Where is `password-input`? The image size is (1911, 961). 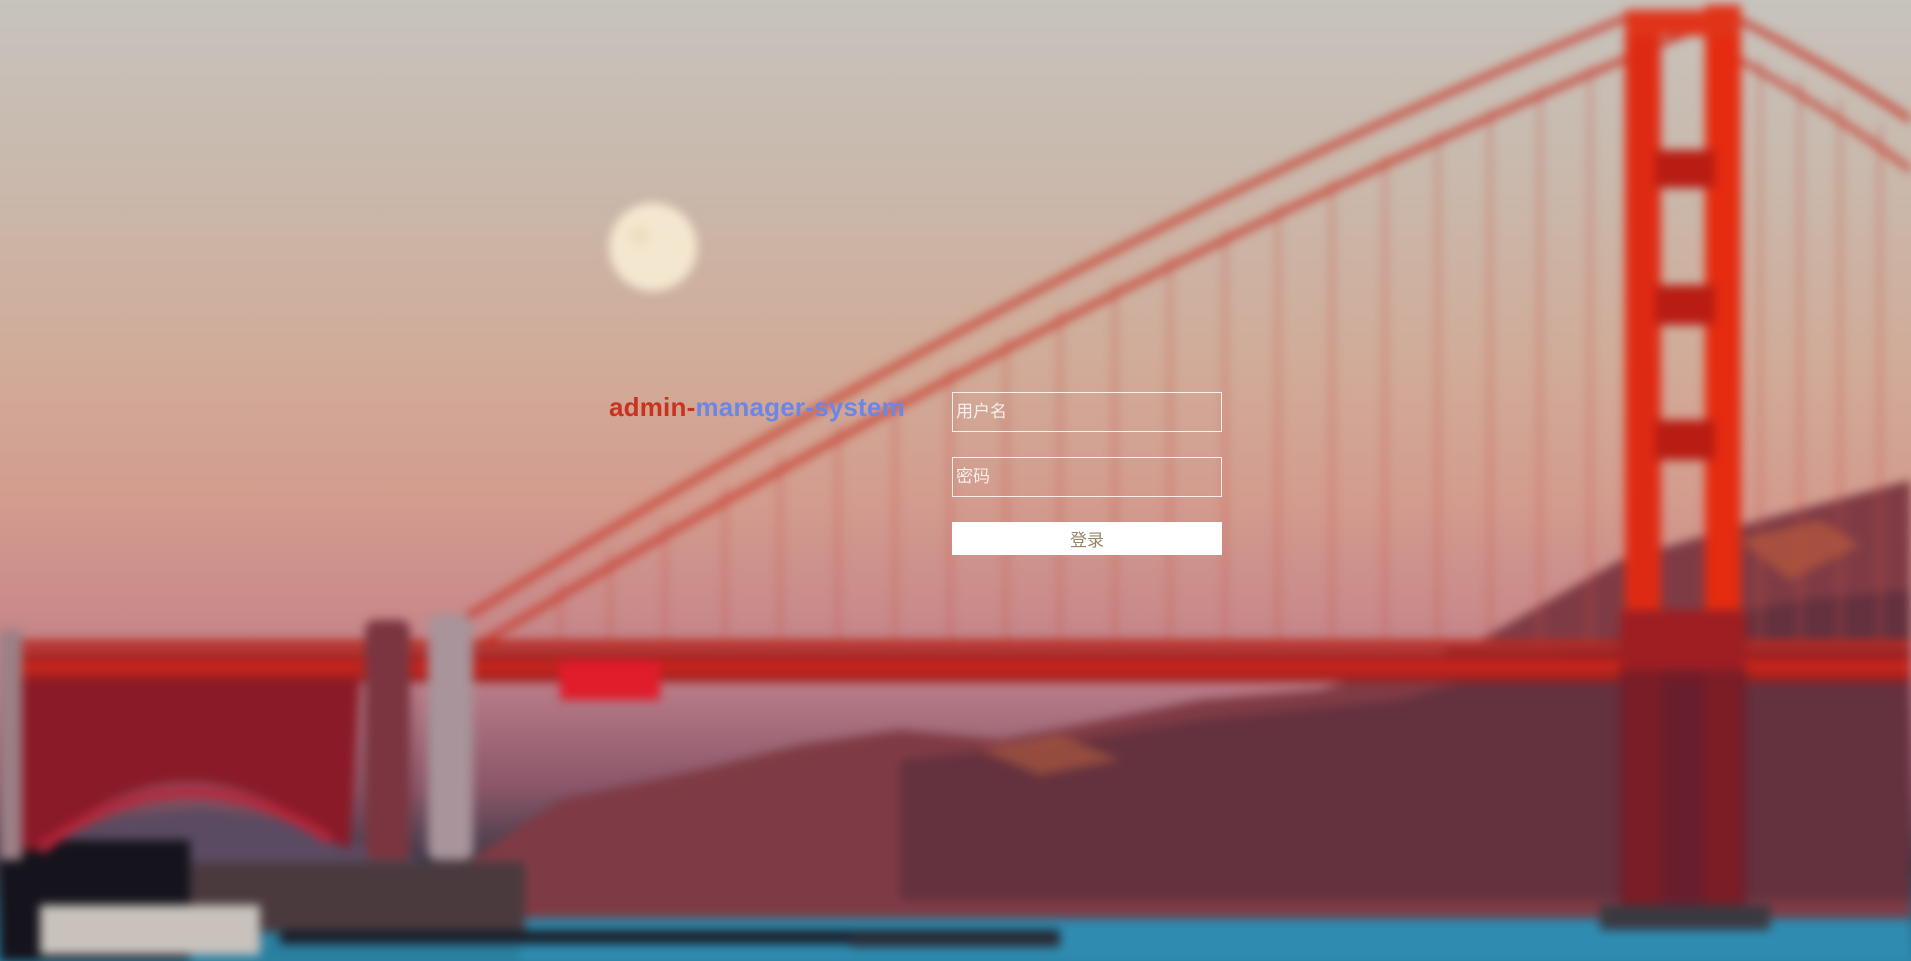
password-input is located at coordinates (1087, 477).